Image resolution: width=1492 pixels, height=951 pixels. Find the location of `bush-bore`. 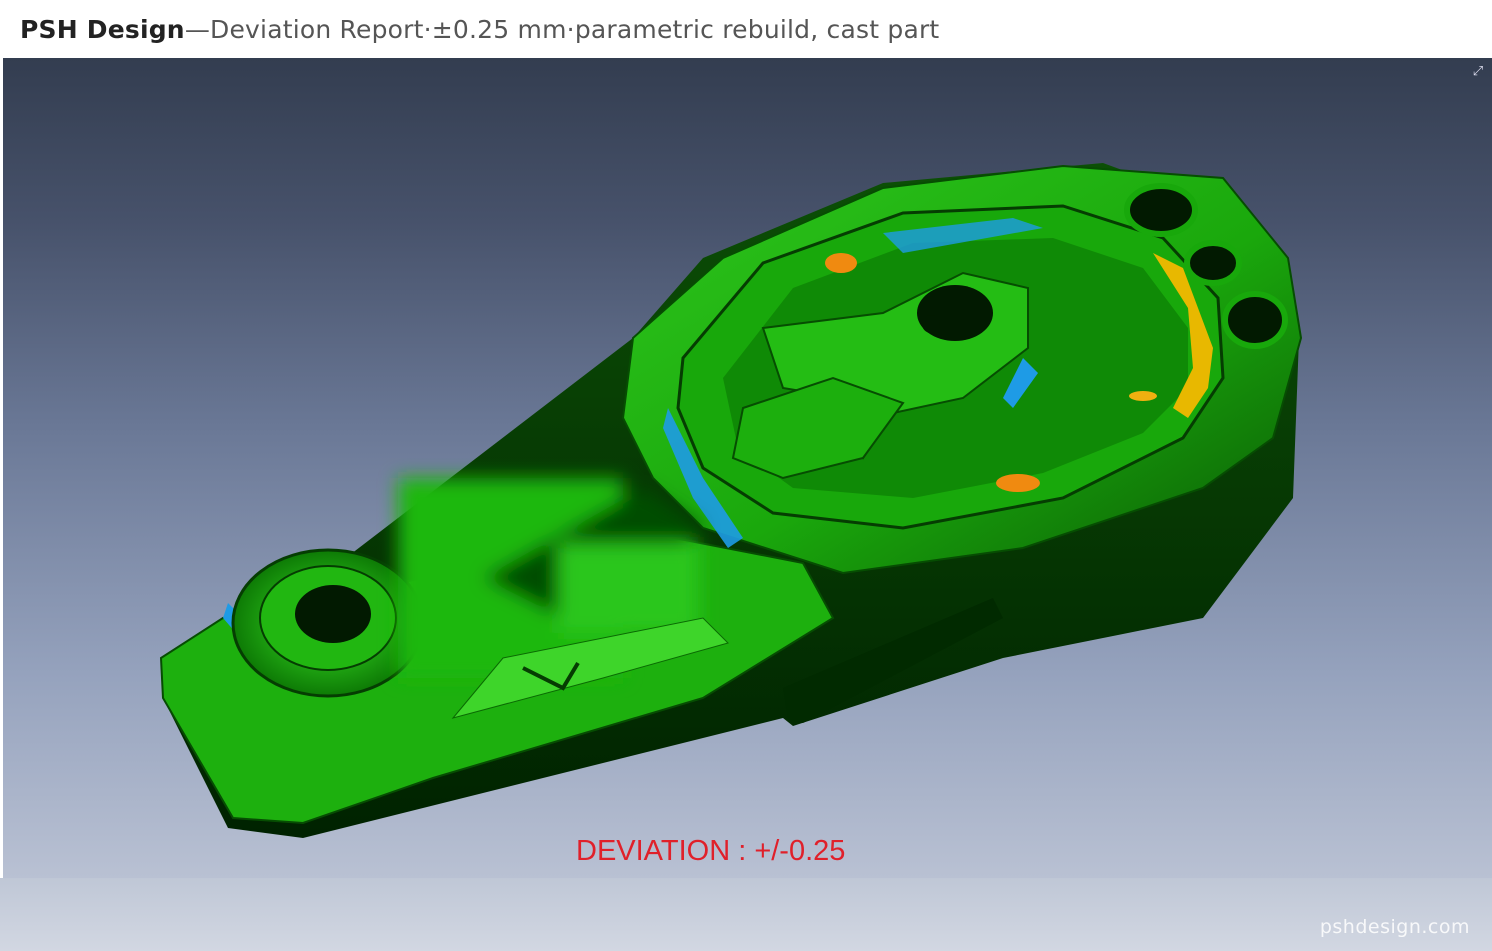

bush-bore is located at coordinates (333, 614).